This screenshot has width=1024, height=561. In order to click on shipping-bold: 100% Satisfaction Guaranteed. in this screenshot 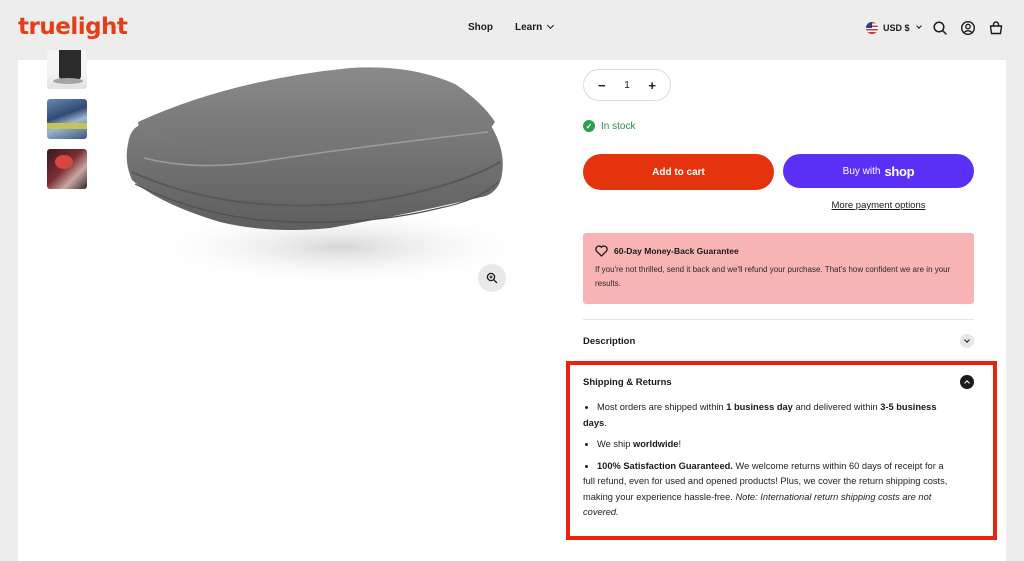, I will do `click(665, 465)`.